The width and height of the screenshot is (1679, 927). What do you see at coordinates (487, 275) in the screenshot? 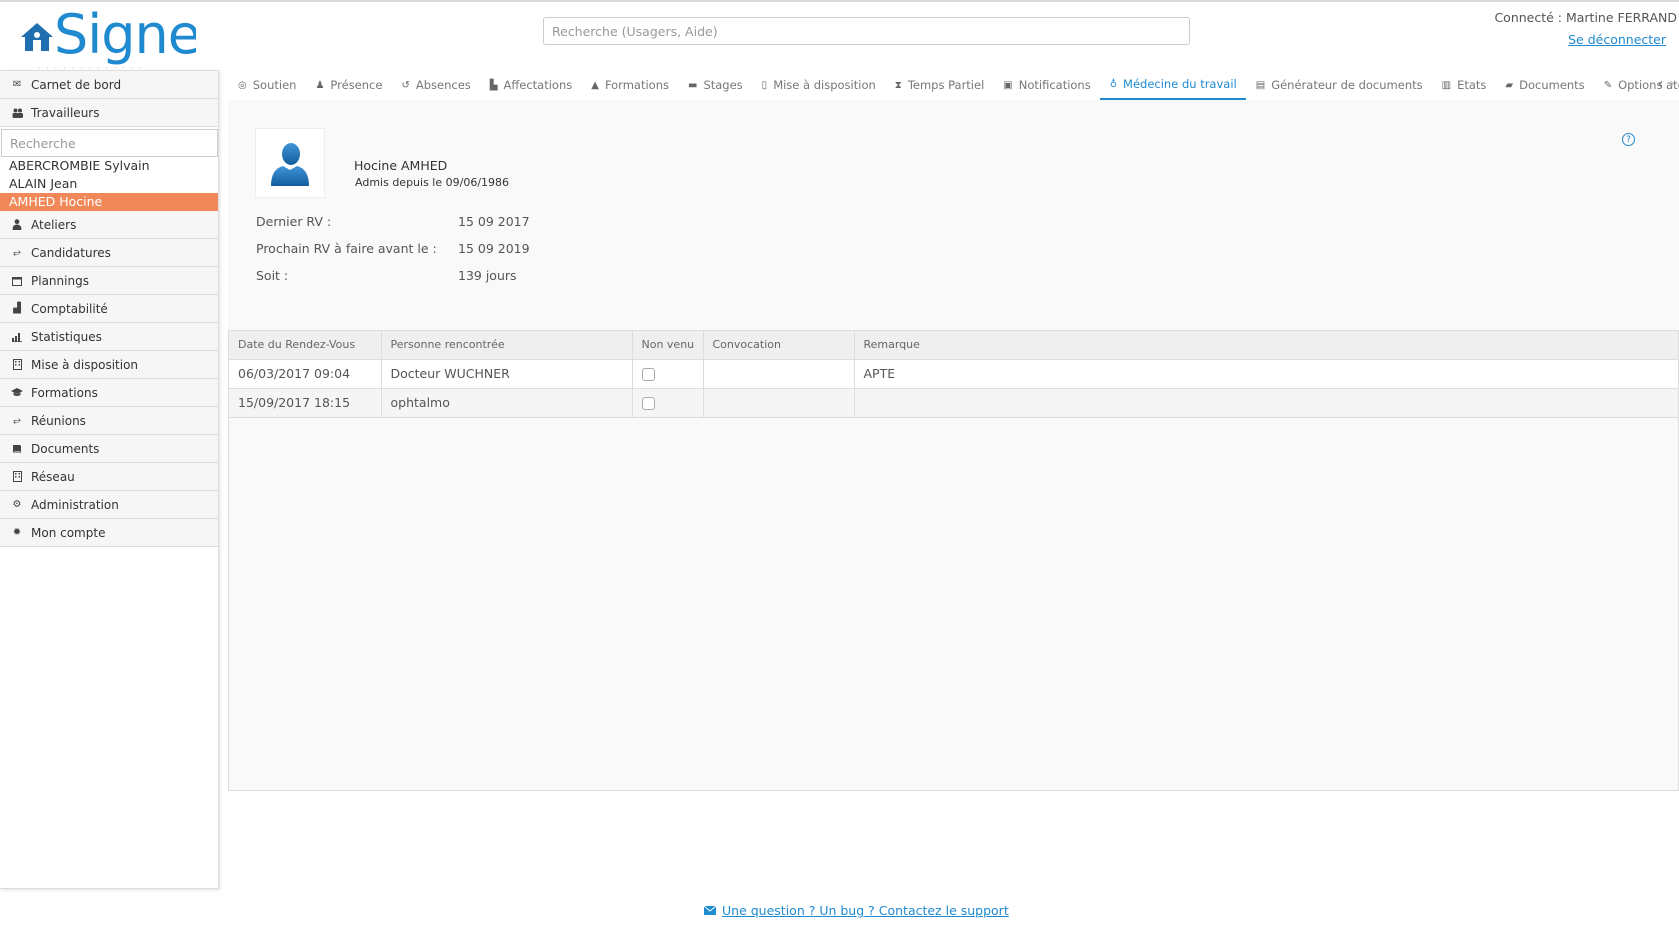
I see `soit-value: 139 jours` at bounding box center [487, 275].